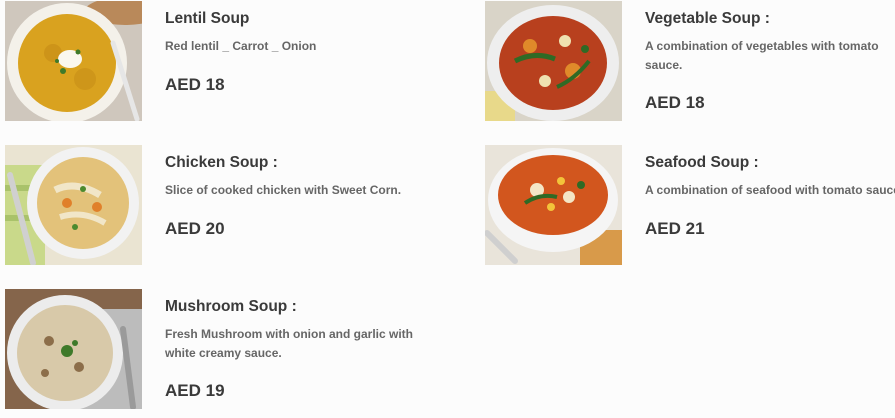  Describe the element at coordinates (675, 228) in the screenshot. I see `item-price: AED 21` at that location.